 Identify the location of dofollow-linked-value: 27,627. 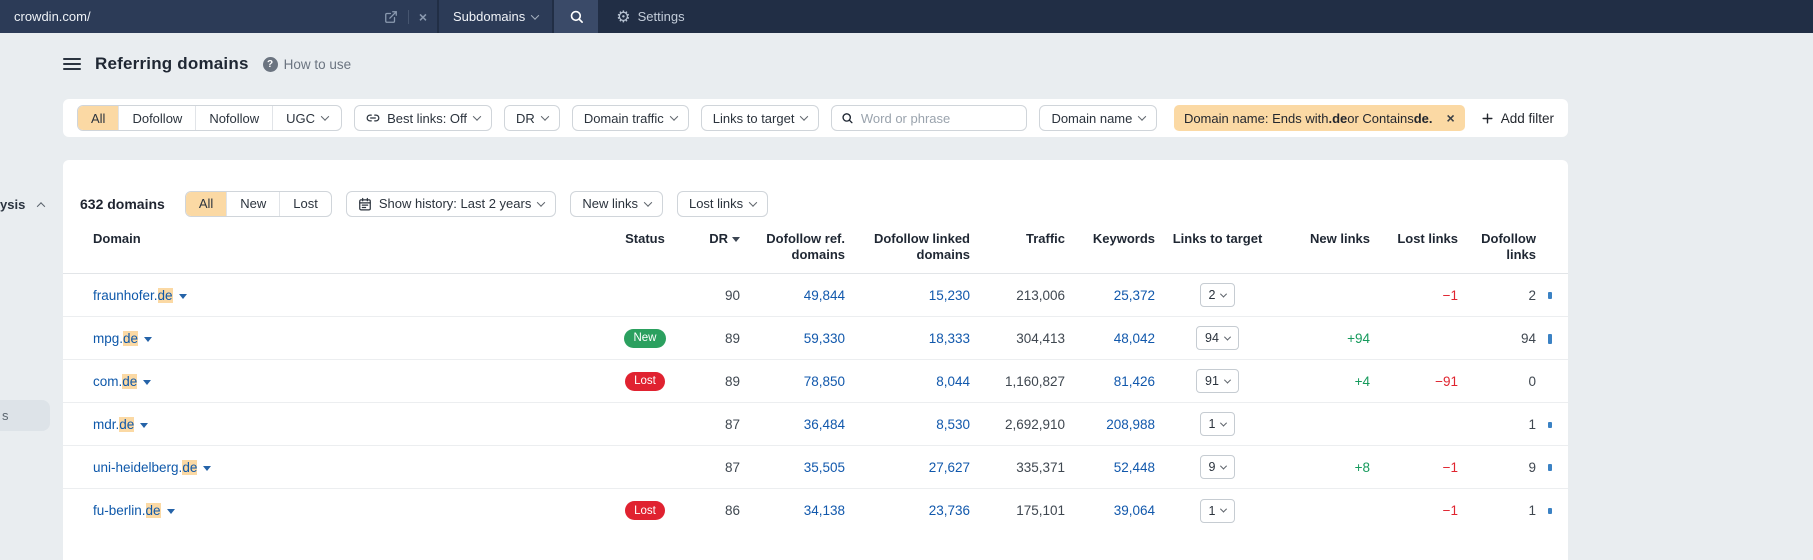
(907, 467).